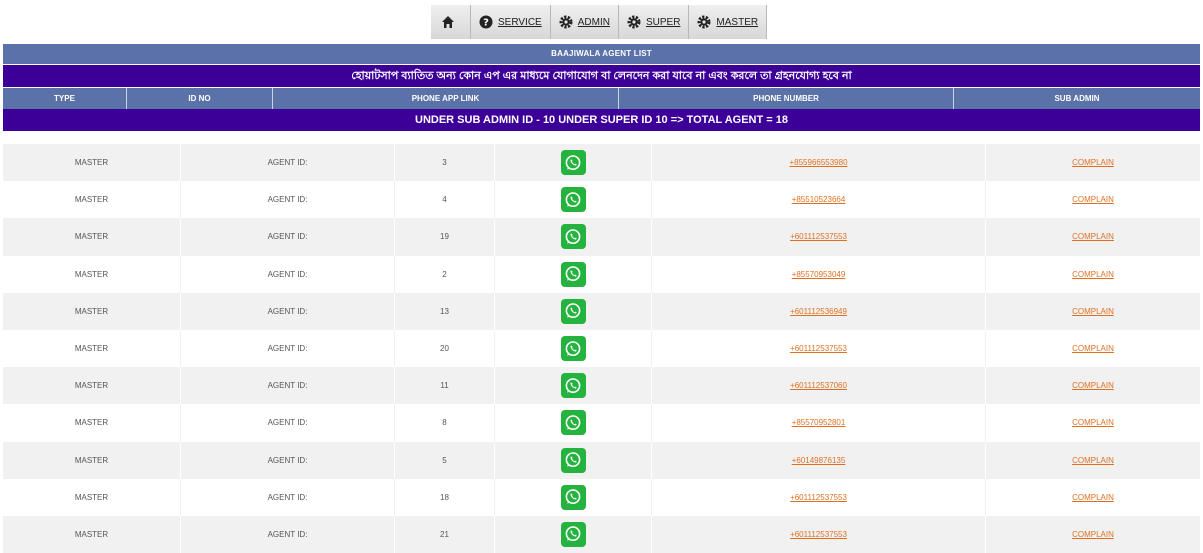 The image size is (1203, 553). Describe the element at coordinates (445, 274) in the screenshot. I see `agent-id: 2` at that location.